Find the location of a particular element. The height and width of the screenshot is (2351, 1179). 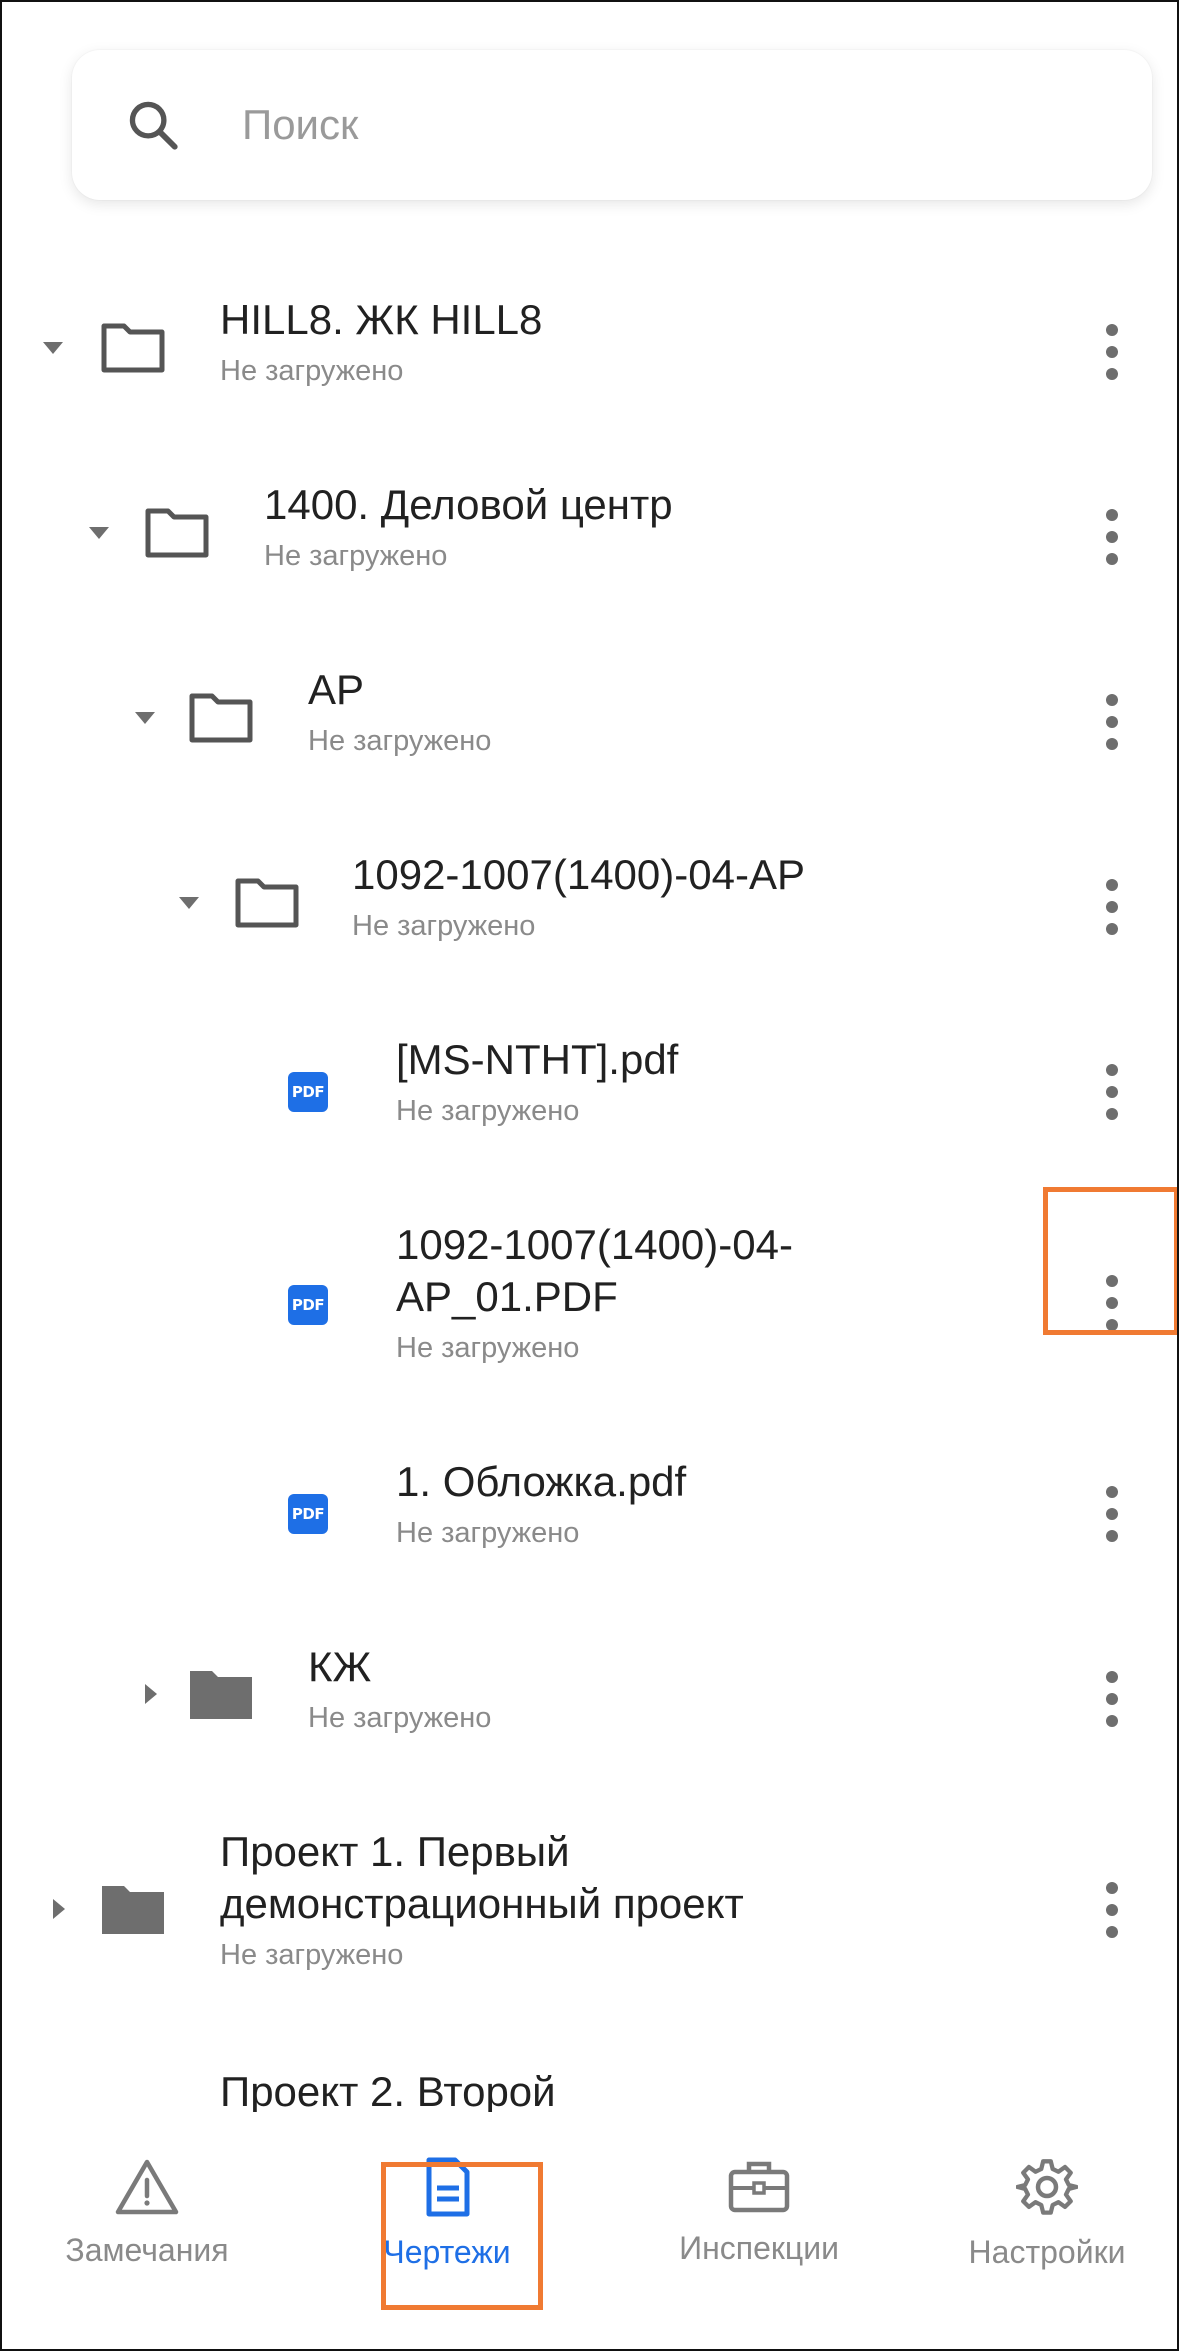

nav-label: Замечания is located at coordinates (147, 2250).